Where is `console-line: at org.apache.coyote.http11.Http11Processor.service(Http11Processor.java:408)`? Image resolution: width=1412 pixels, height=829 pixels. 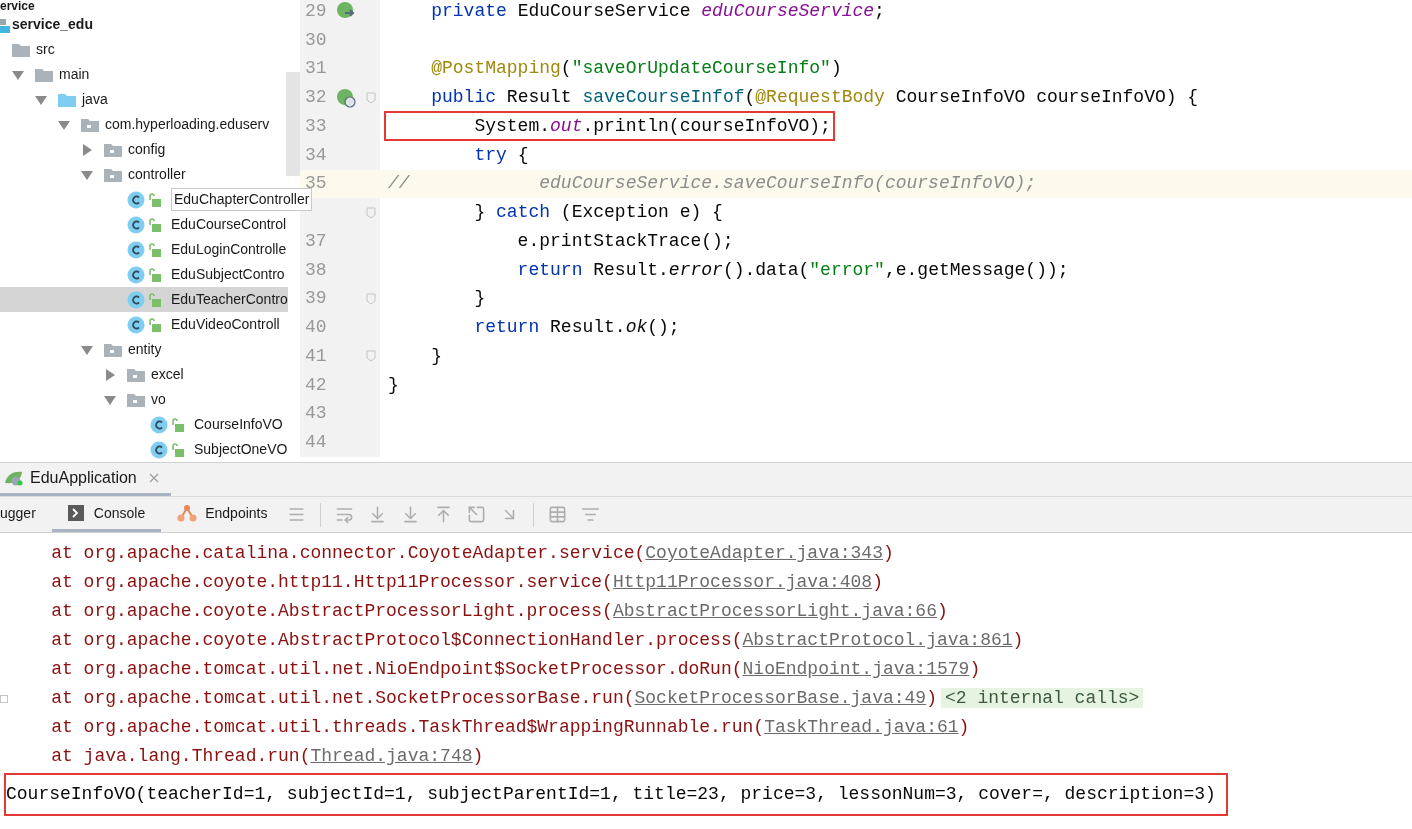 console-line: at org.apache.coyote.http11.Http11Processor.service(Http11Processor.java:408) is located at coordinates (466, 582).